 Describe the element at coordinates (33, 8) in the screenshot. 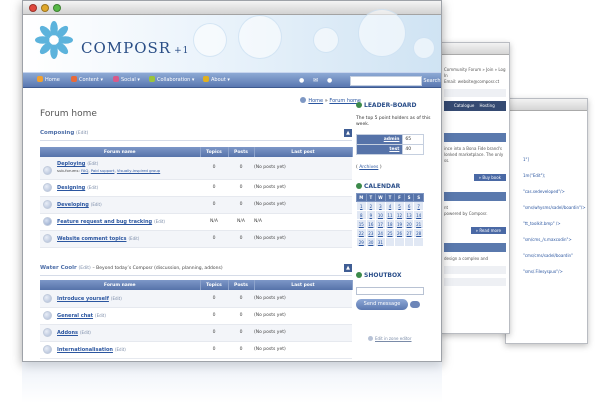

I see `close-window-icon` at that location.